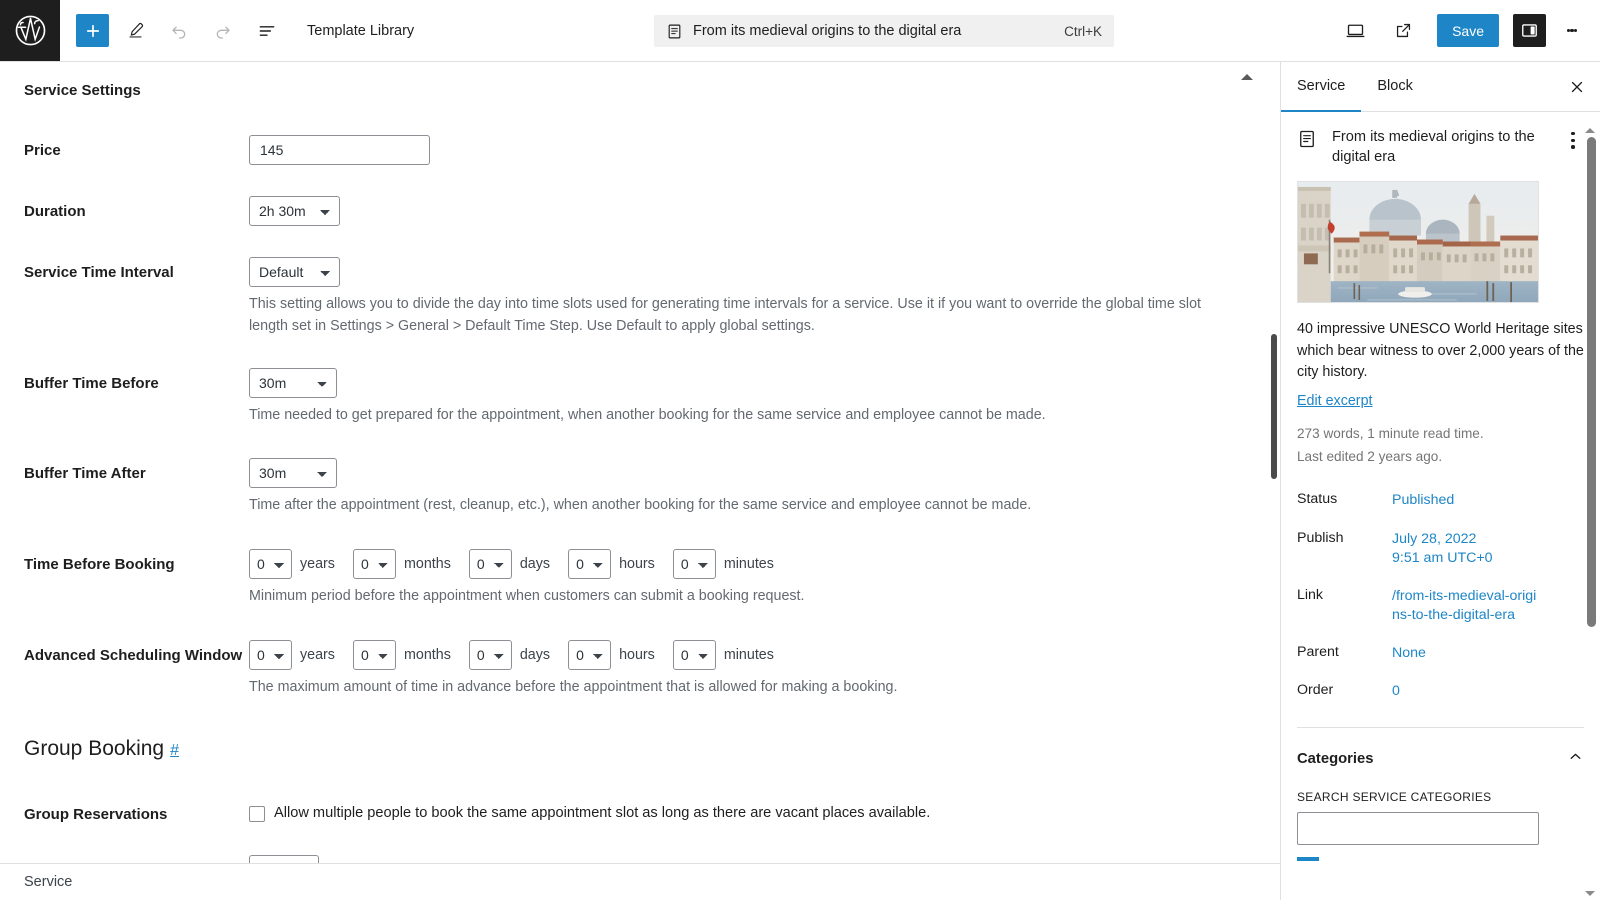 The width and height of the screenshot is (1600, 900). I want to click on desktop-preview-icon, so click(1355, 31).